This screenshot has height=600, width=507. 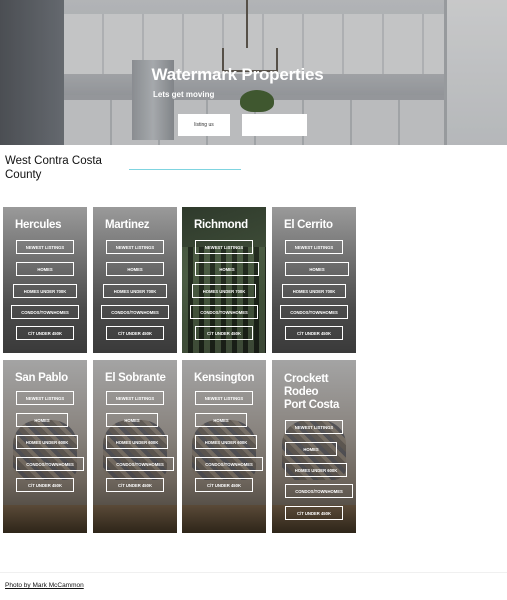 What do you see at coordinates (274, 125) in the screenshot?
I see `hero-secondary-button` at bounding box center [274, 125].